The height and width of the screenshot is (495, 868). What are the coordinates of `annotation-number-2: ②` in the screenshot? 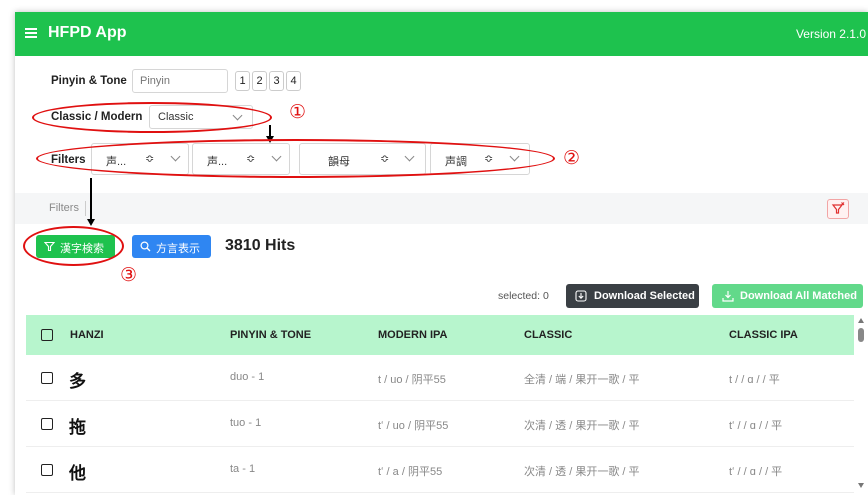 It's located at (572, 158).